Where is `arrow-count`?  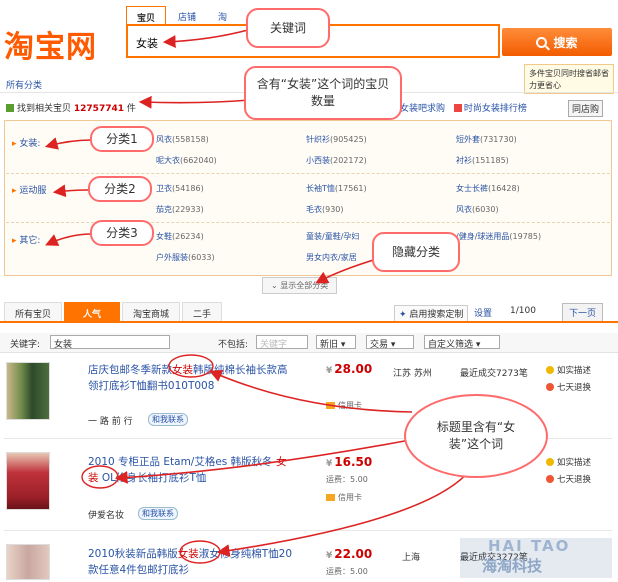
arrow-count is located at coordinates (194, 102).